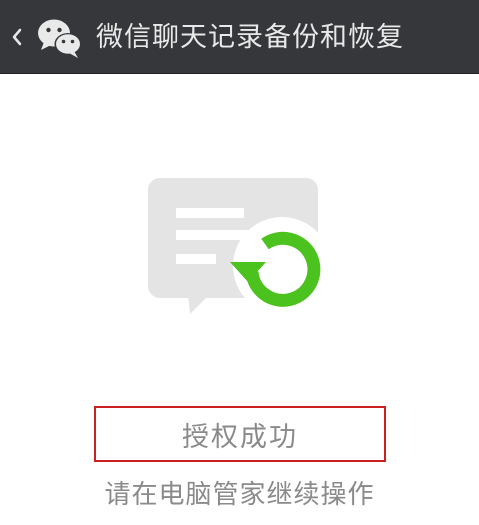 Image resolution: width=479 pixels, height=525 pixels. Describe the element at coordinates (60, 38) in the screenshot. I see `wechat-logo-icon` at that location.